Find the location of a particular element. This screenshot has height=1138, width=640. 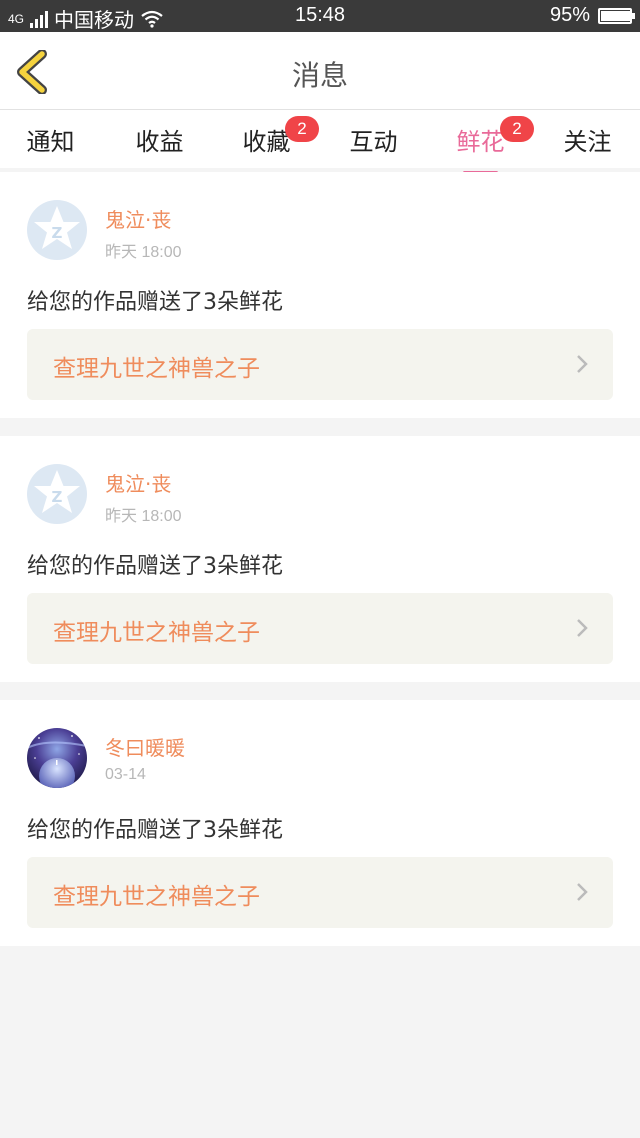

message-time: 03-14 is located at coordinates (125, 774).